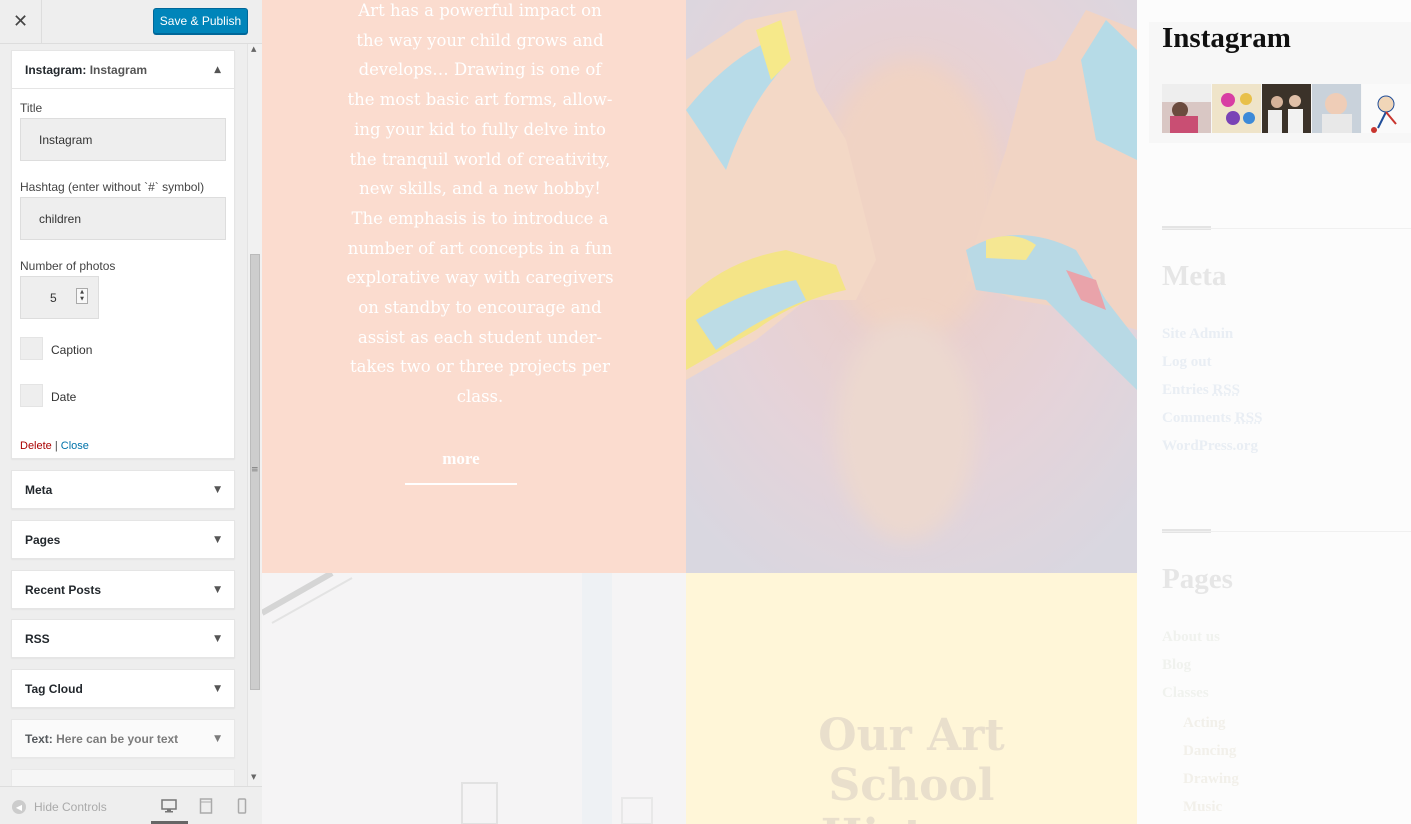 This screenshot has width=1411, height=824. What do you see at coordinates (37, 638) in the screenshot?
I see `widget-rss-title: RSS` at bounding box center [37, 638].